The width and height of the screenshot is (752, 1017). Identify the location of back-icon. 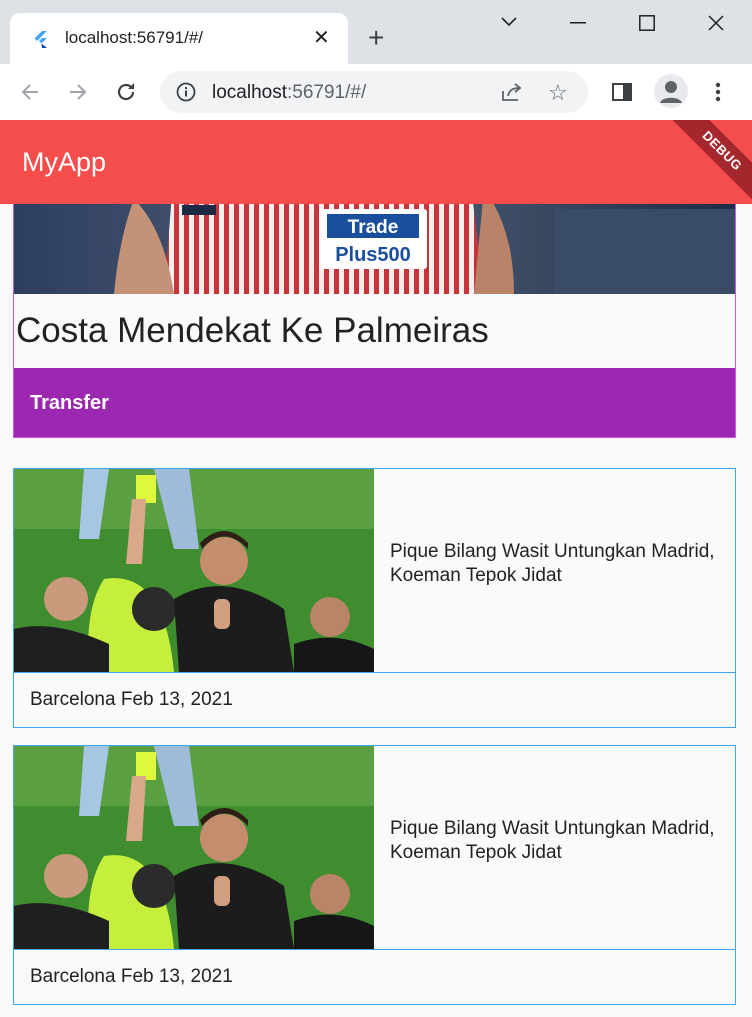
(30, 92).